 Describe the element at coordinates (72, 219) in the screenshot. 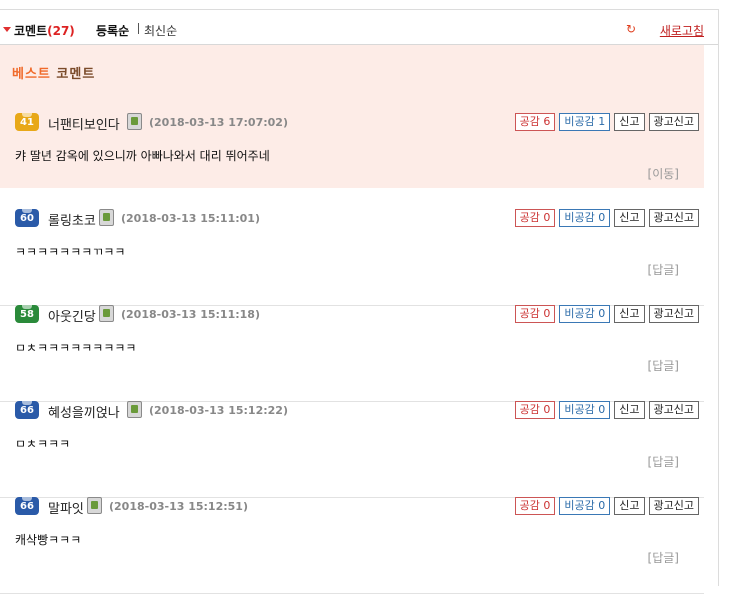

I see `comment-nickname: 롤링초코` at that location.